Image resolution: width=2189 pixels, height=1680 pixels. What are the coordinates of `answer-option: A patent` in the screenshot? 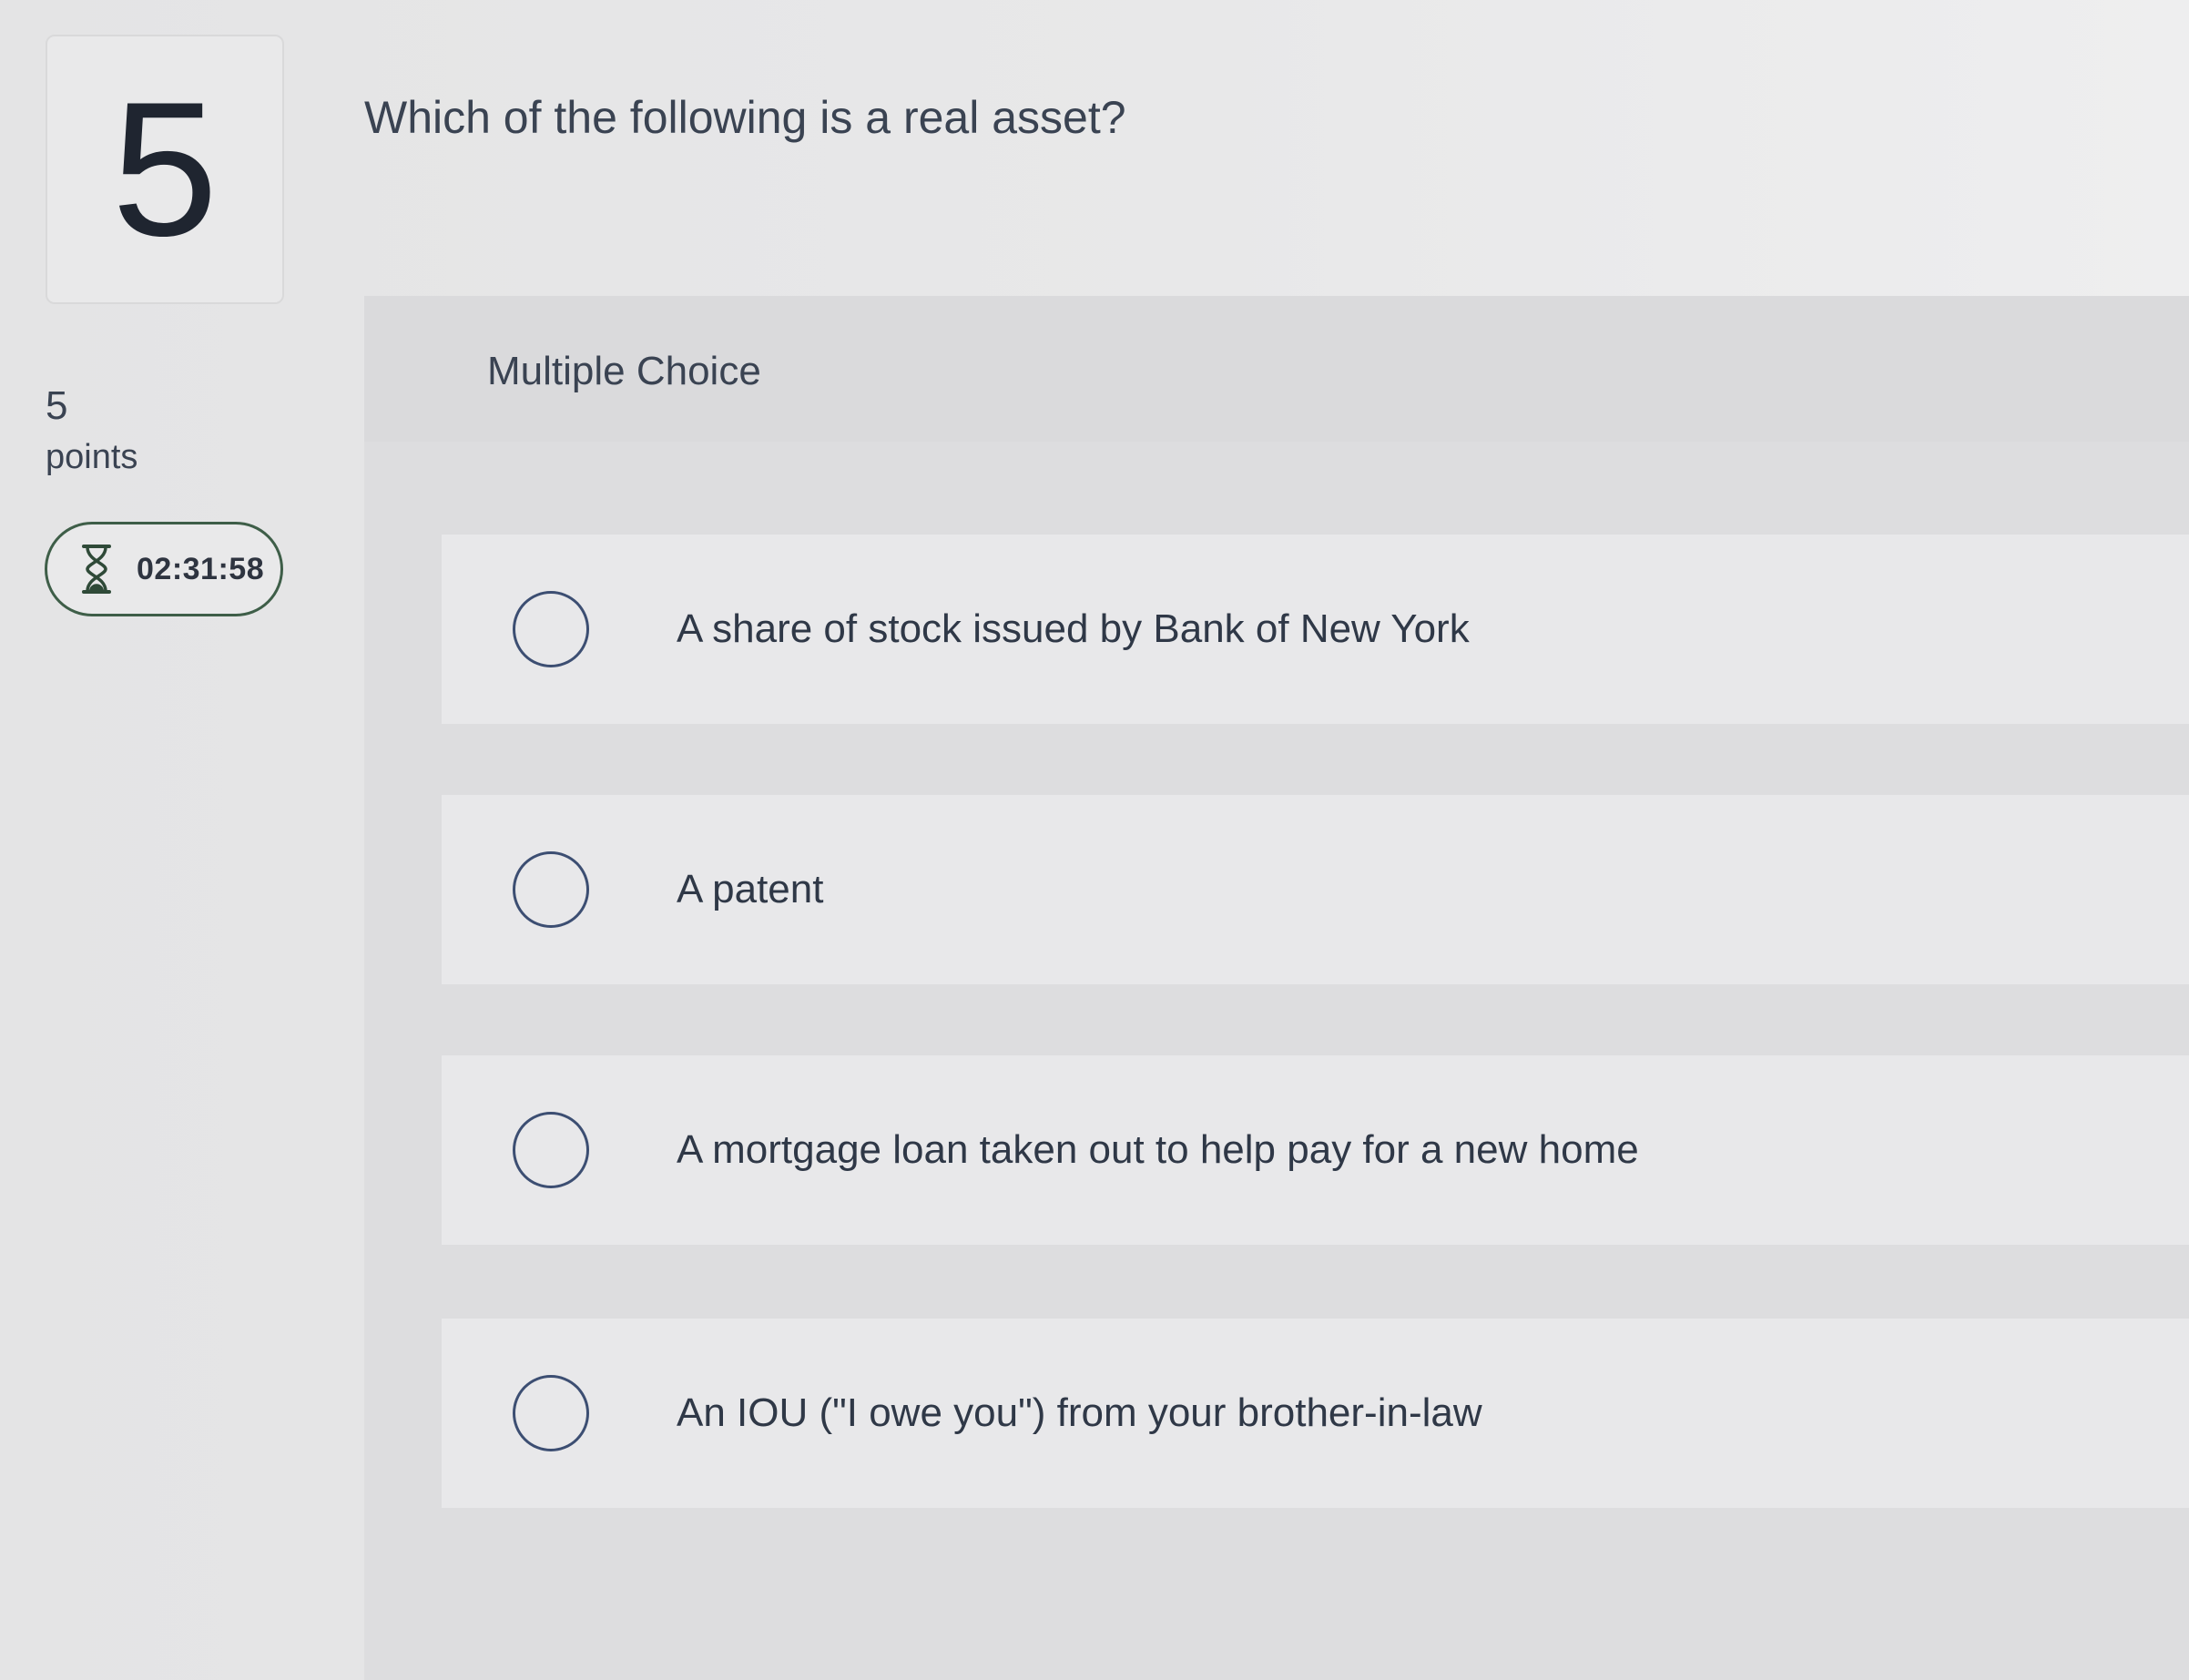 It's located at (1315, 889).